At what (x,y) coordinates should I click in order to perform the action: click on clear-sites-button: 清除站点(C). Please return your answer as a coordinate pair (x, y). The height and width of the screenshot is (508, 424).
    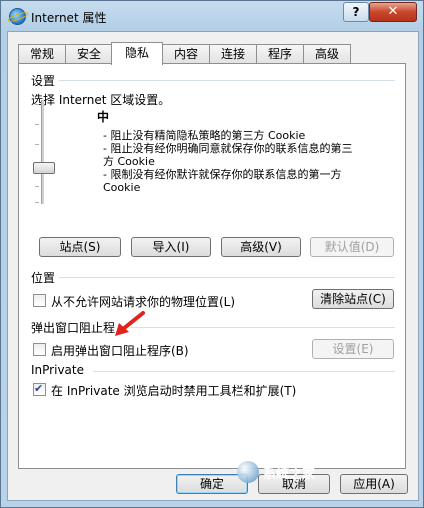
    Looking at the image, I should click on (353, 299).